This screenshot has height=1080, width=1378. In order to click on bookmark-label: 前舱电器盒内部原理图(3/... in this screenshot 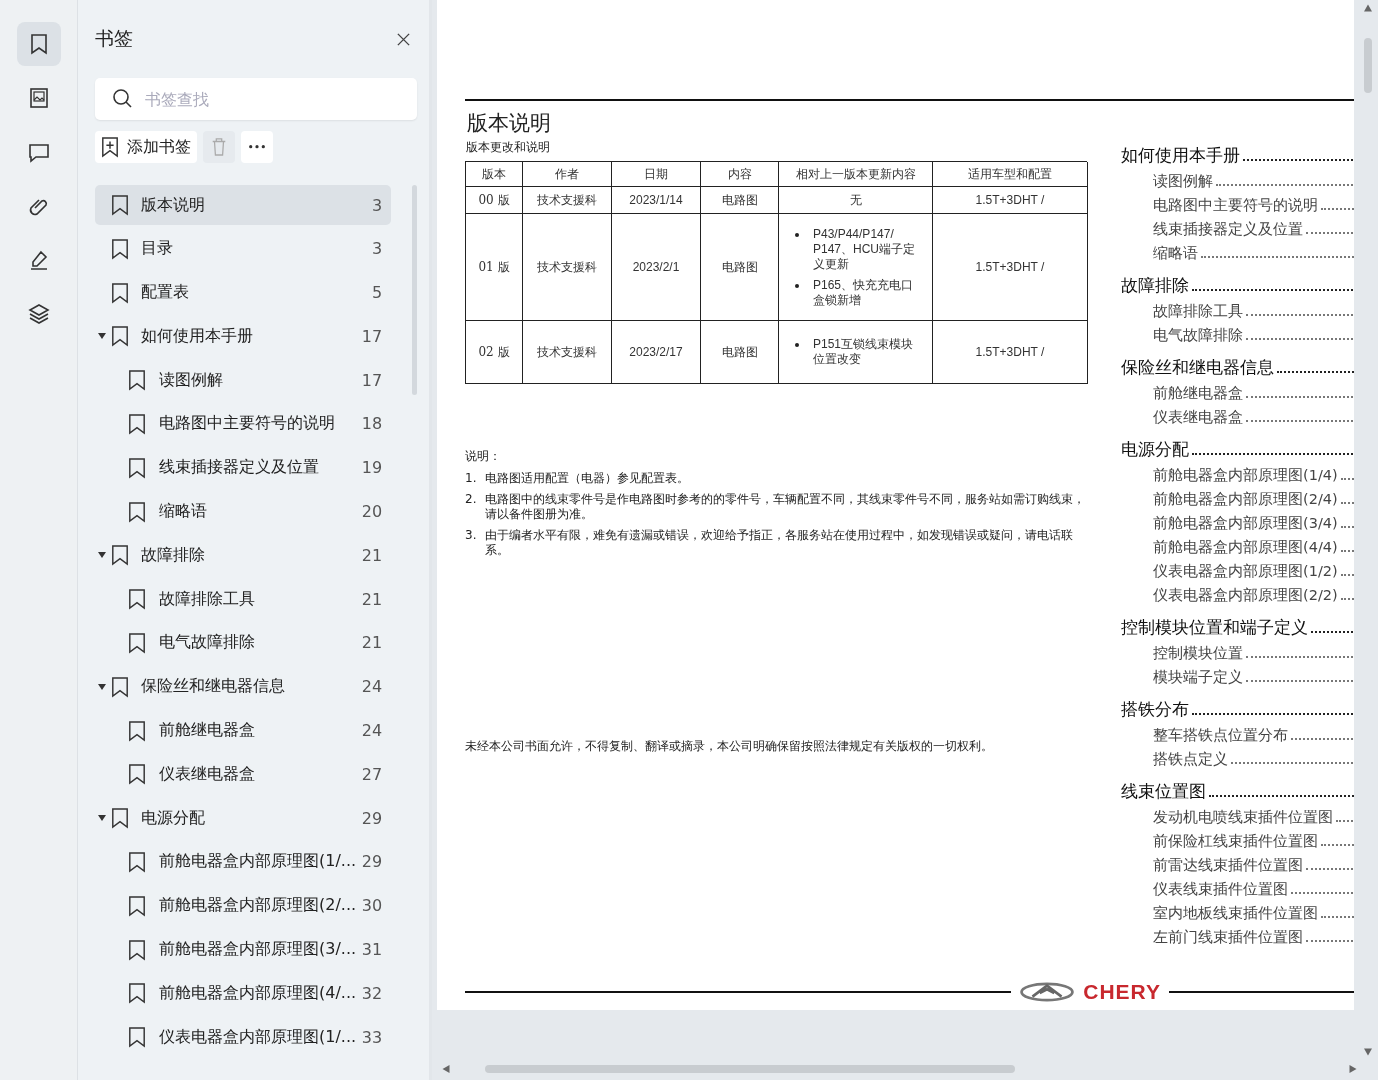, I will do `click(258, 950)`.